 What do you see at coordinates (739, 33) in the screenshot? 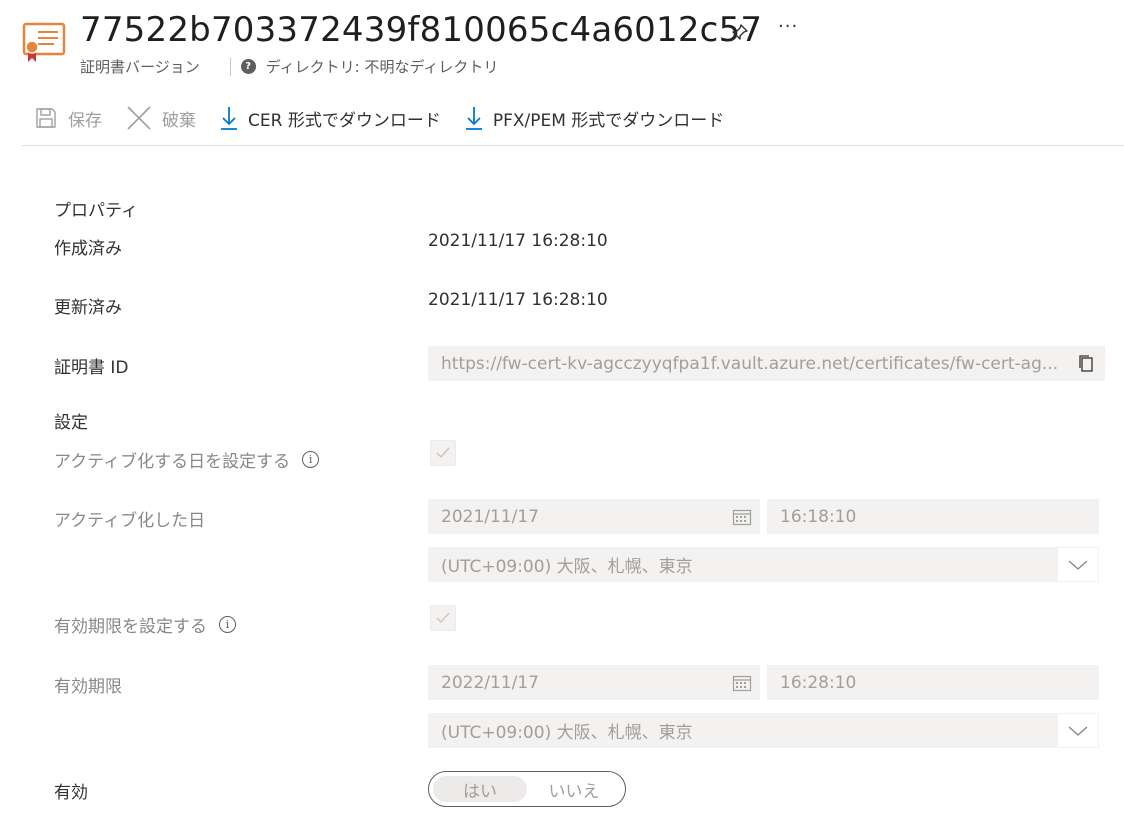
I see `pin-icon` at bounding box center [739, 33].